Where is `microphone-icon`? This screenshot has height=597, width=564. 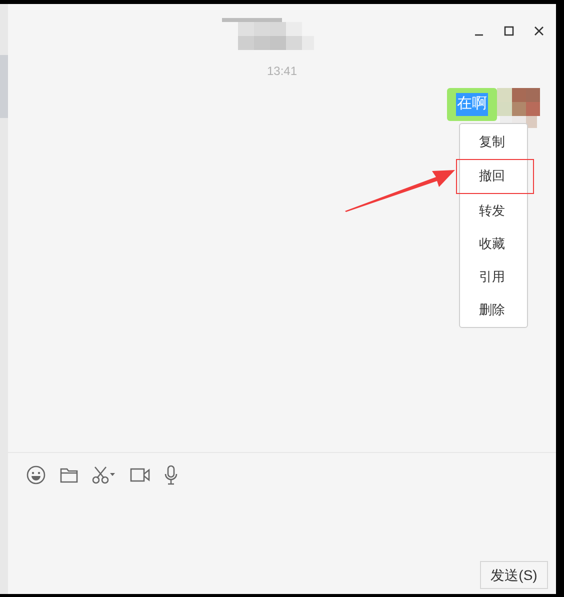 microphone-icon is located at coordinates (171, 475).